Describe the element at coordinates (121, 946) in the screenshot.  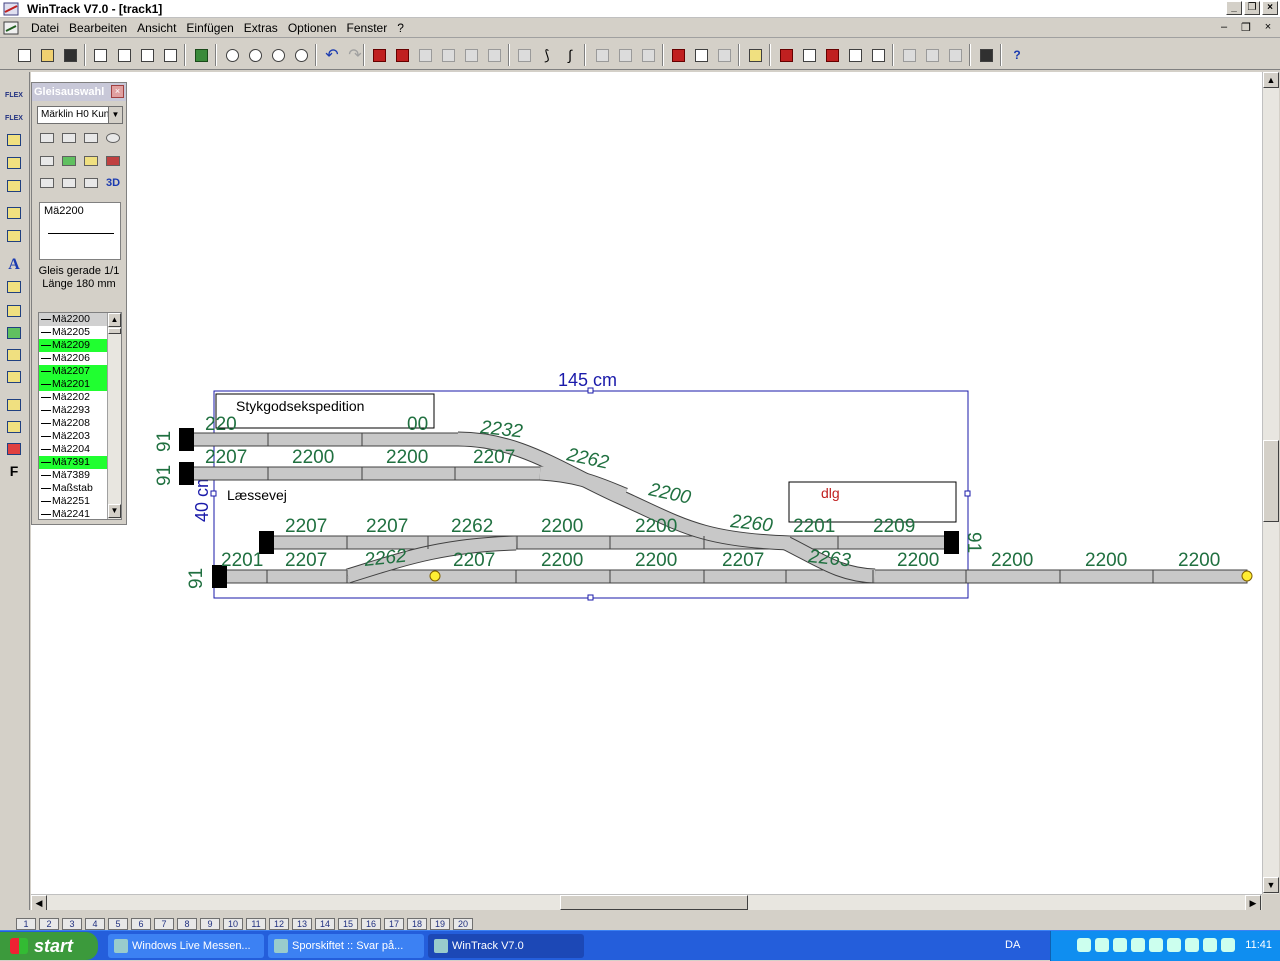
I see `messenger-icon` at that location.